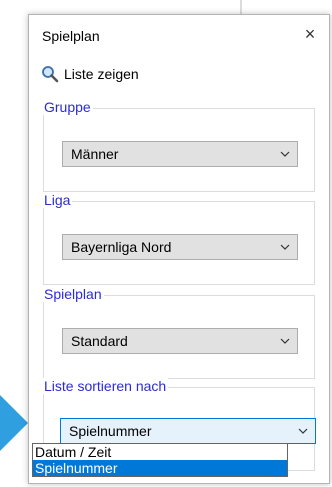 The width and height of the screenshot is (332, 487). Describe the element at coordinates (99, 341) in the screenshot. I see `spielplan-value: Standard` at that location.